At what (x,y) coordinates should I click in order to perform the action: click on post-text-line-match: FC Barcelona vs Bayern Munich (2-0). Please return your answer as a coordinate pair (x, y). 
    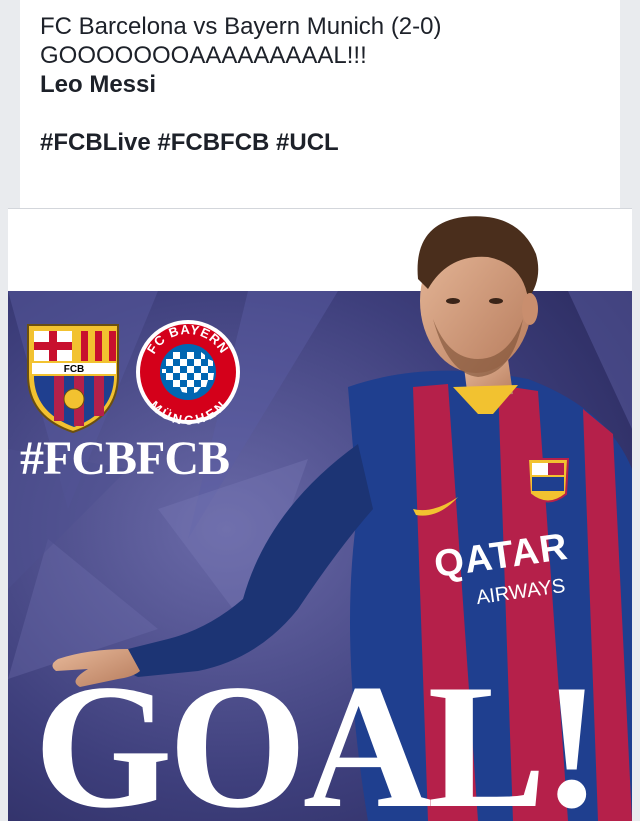
    Looking at the image, I should click on (241, 26).